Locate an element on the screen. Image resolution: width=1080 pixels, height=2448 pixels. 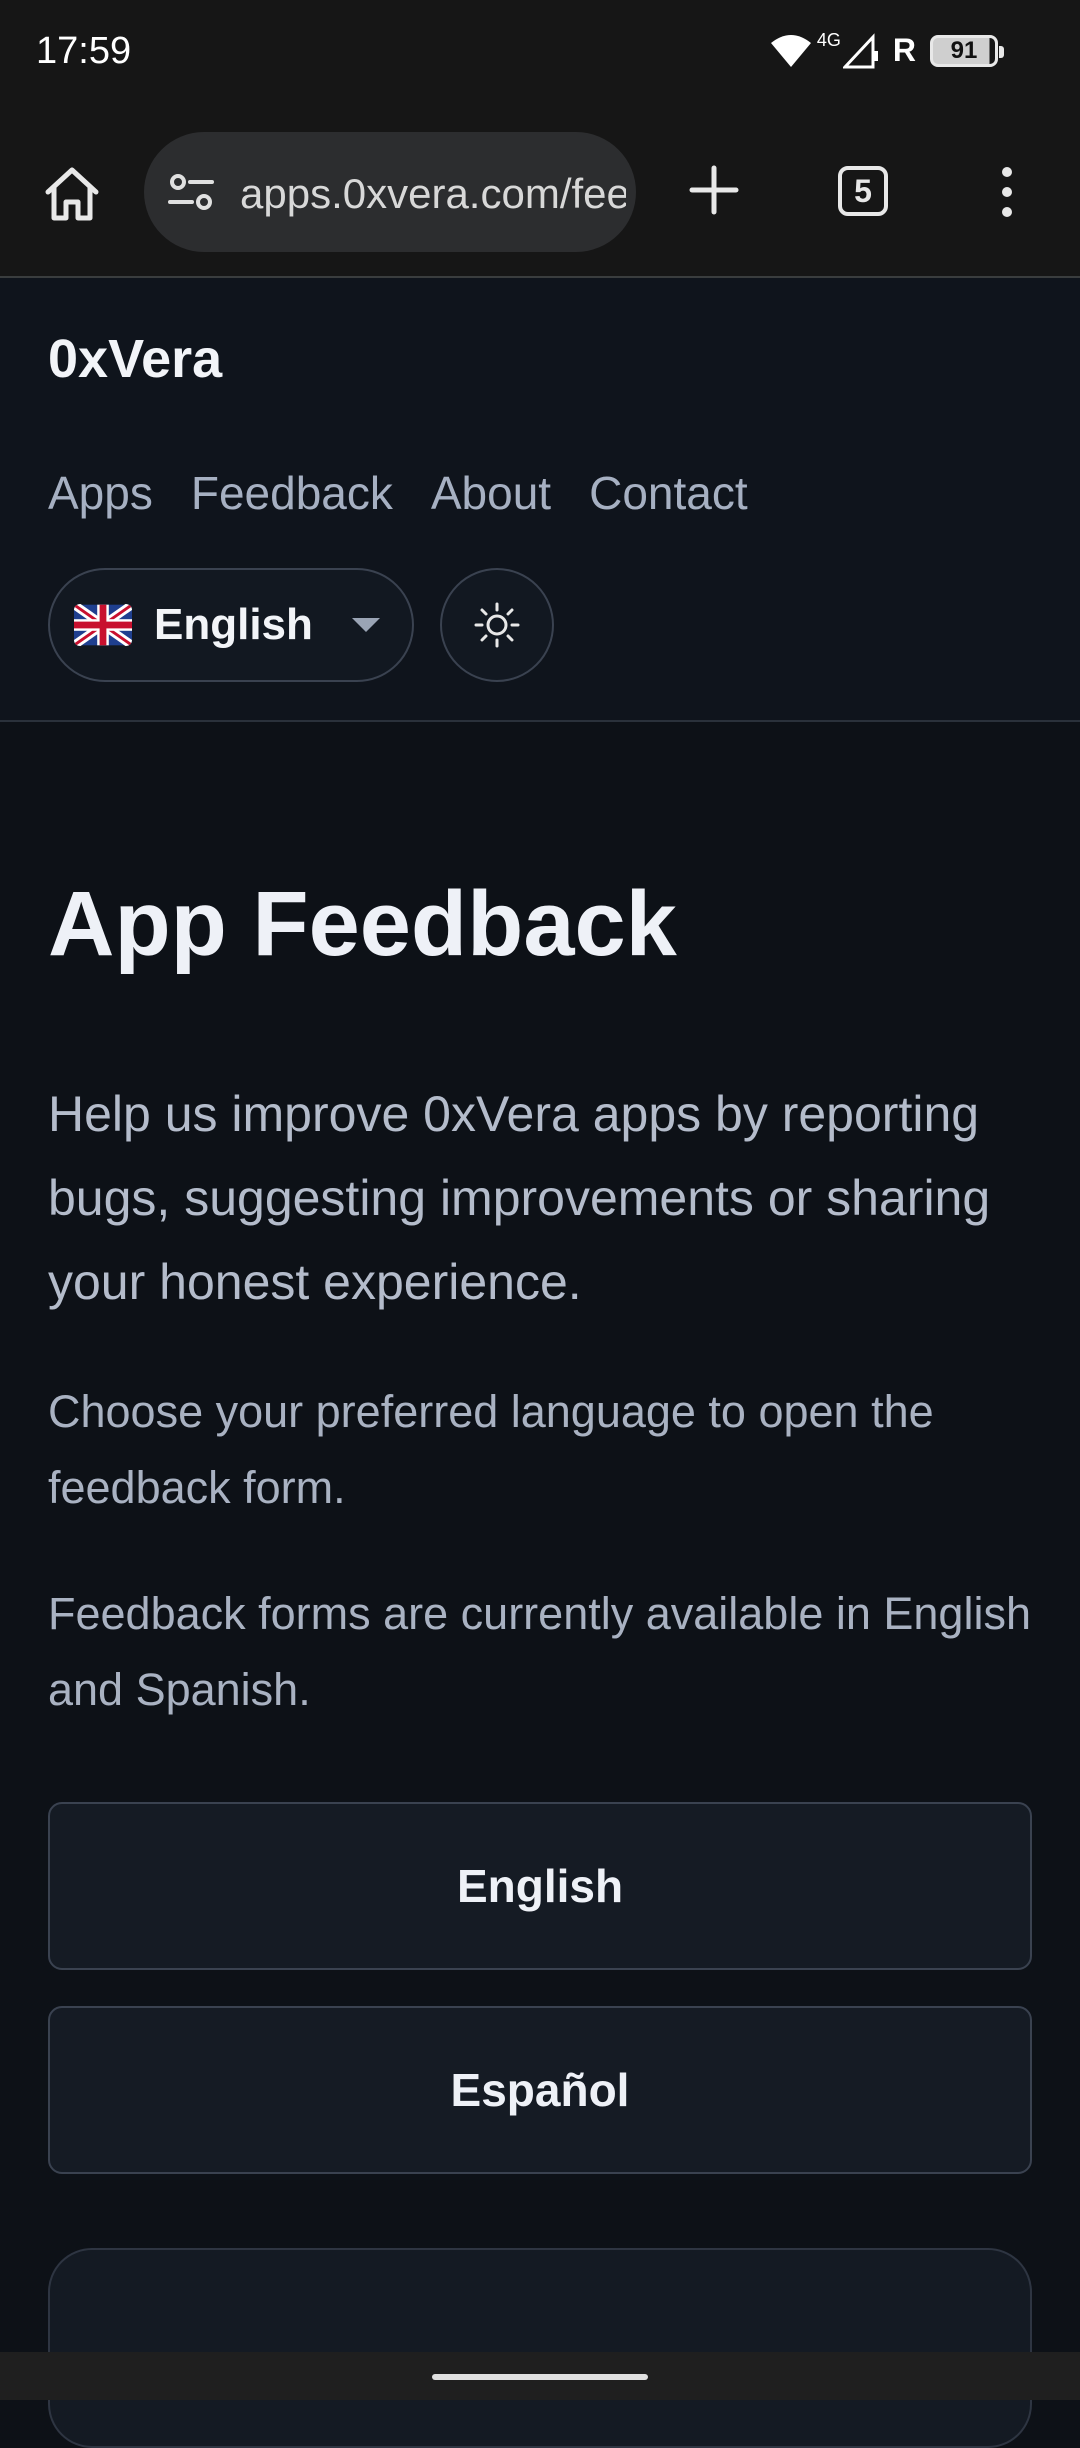
brand-logo: 0xVera is located at coordinates (135, 359).